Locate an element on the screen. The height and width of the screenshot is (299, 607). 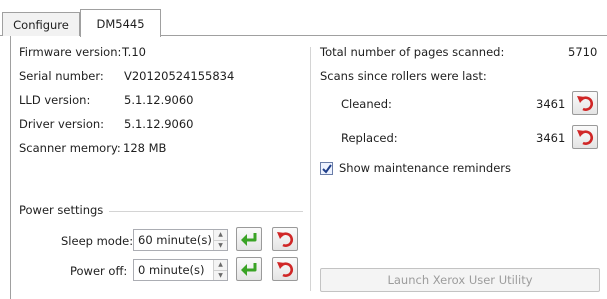
replaced-value: 3461 is located at coordinates (551, 138).